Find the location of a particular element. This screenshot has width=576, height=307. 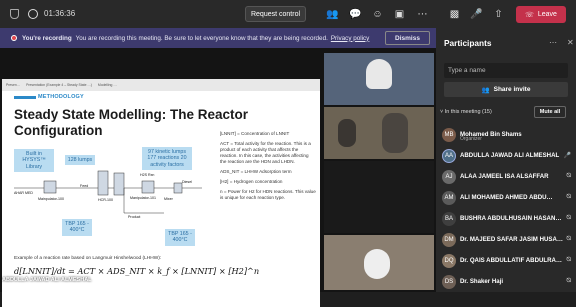

participant-row: DM Dr. MAJEED SAFAR JASIM HUSA… ⦰ is located at coordinates (508, 239).